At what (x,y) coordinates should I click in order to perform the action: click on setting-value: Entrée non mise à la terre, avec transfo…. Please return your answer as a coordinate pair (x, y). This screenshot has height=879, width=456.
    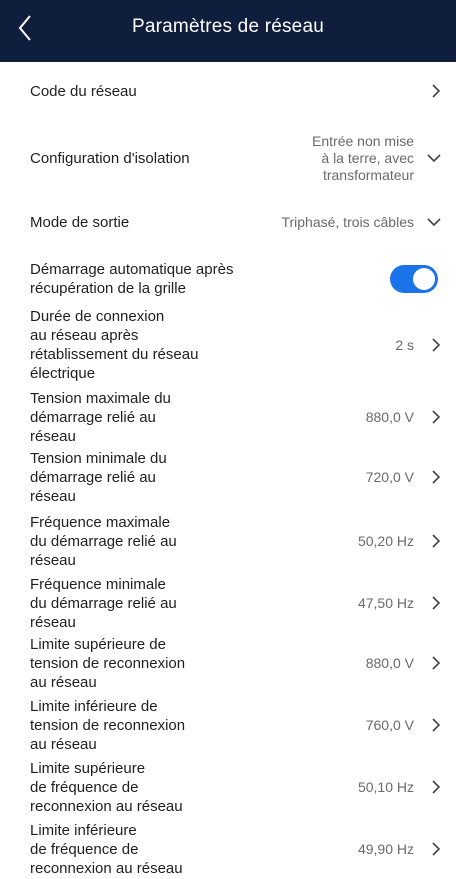
    Looking at the image, I should click on (363, 157).